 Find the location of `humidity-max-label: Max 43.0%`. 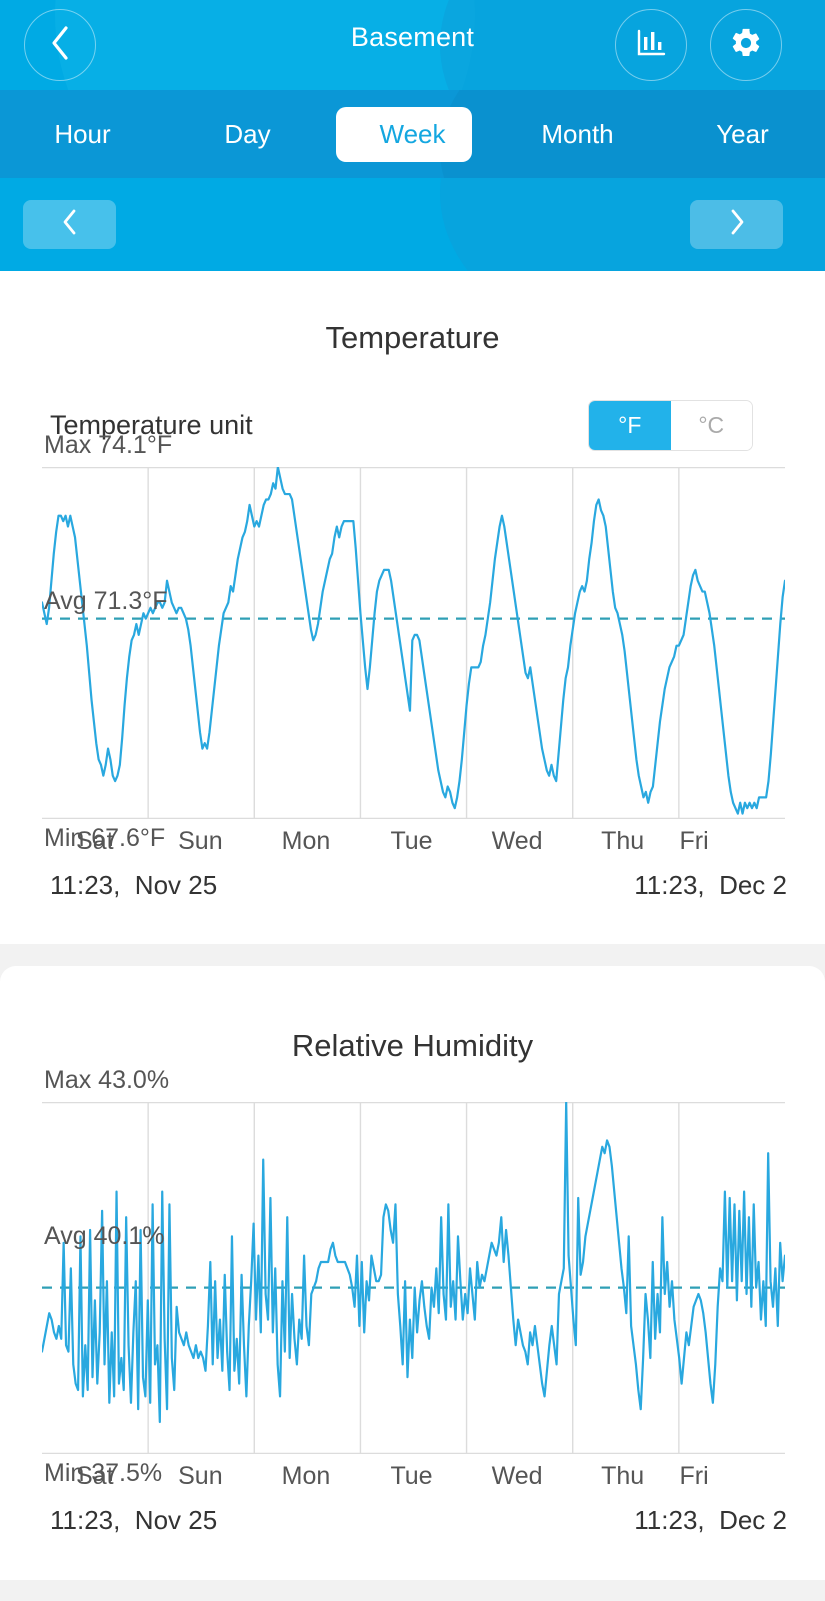

humidity-max-label: Max 43.0% is located at coordinates (107, 1080).